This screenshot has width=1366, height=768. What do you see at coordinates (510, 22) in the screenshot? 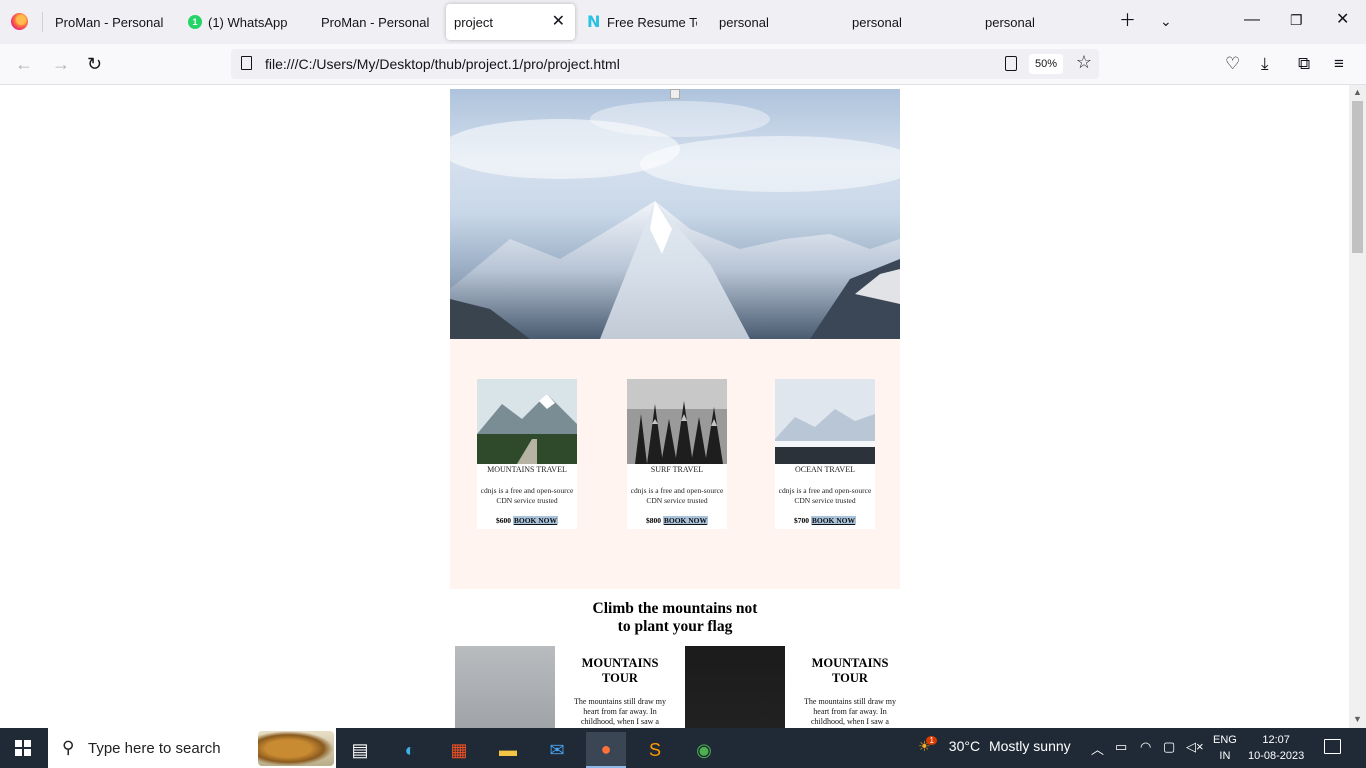
I see `tab-project: project ✕` at bounding box center [510, 22].